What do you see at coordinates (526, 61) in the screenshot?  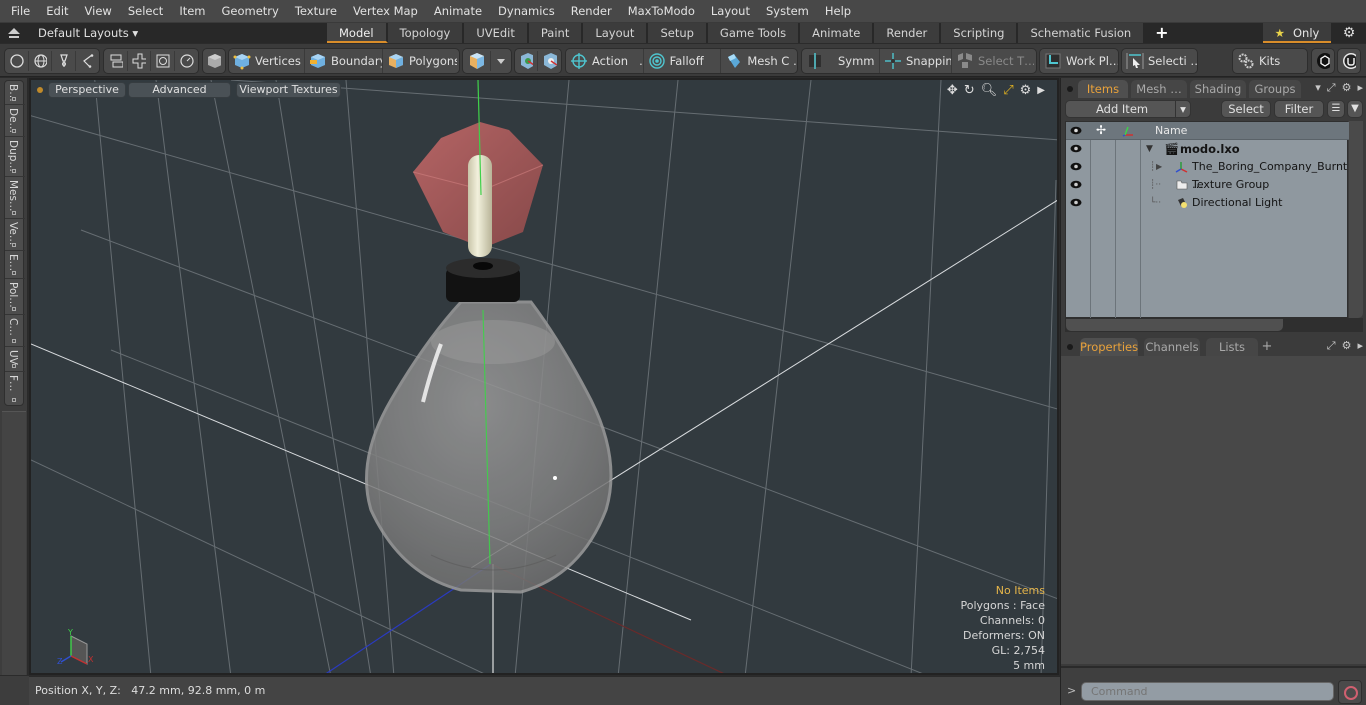 I see `center-pivot-icon` at bounding box center [526, 61].